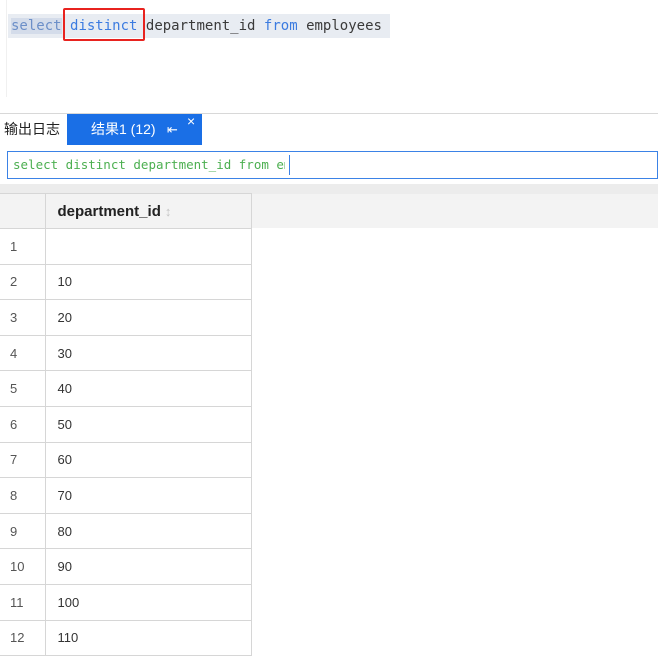 This screenshot has width=658, height=656. I want to click on row-number: 10, so click(23, 566).